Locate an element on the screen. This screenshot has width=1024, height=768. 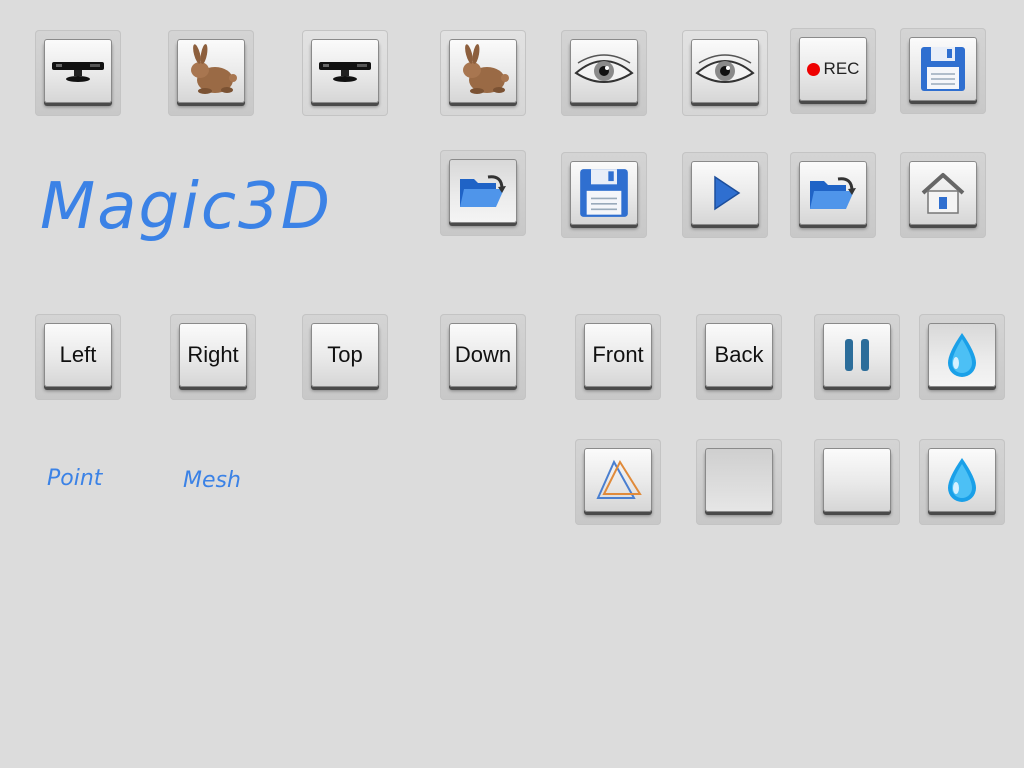
pause-icon is located at coordinates (857, 355).